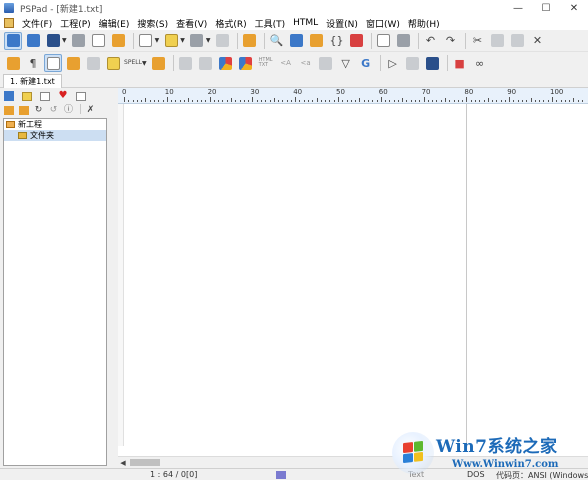  Describe the element at coordinates (297, 41) in the screenshot. I see `replace-button` at that location.